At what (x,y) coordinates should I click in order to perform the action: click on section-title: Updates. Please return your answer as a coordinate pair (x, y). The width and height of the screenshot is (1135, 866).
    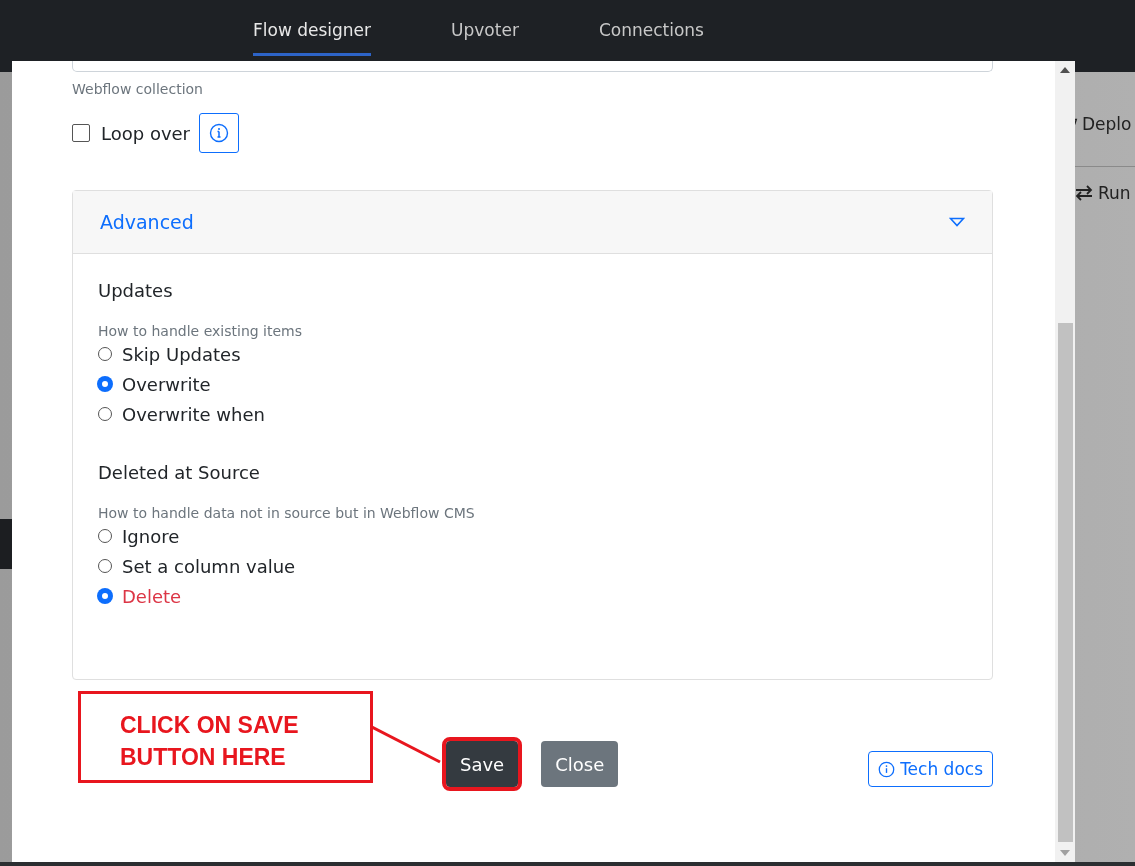
    Looking at the image, I should click on (136, 290).